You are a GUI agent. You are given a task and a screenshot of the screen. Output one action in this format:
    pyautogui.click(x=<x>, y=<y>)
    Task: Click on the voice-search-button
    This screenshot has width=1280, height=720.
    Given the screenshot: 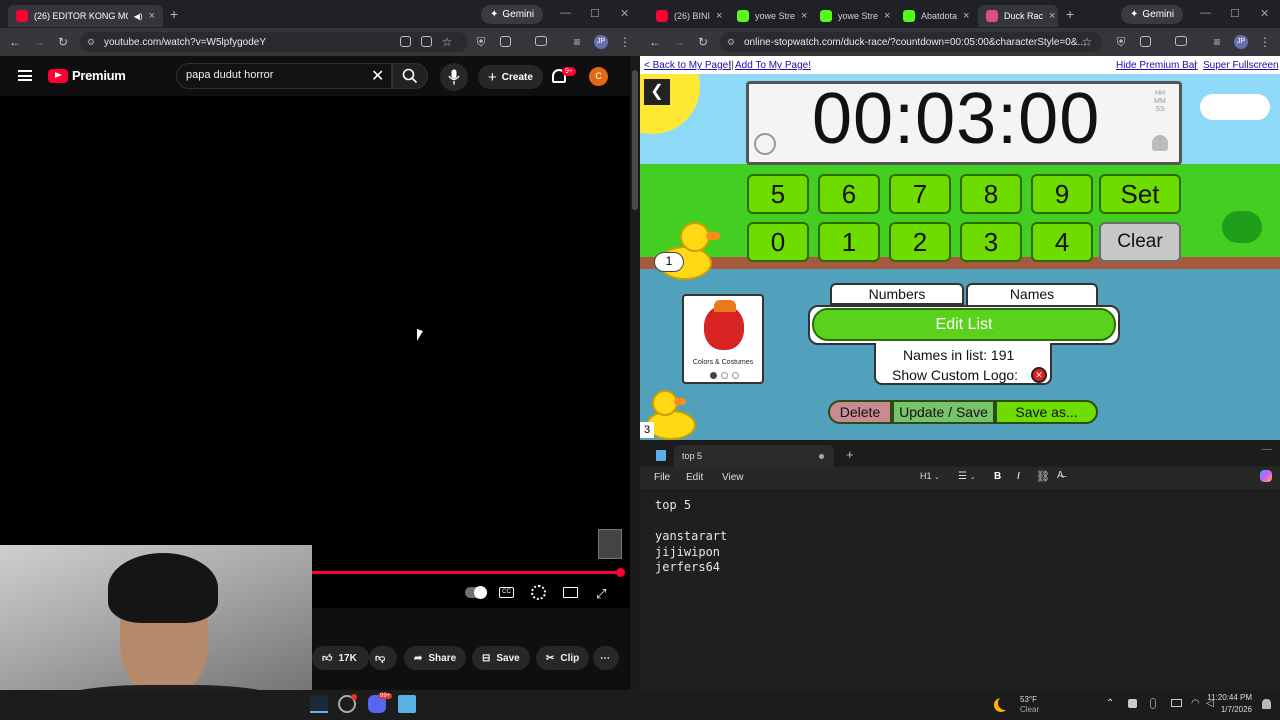 What is the action you would take?
    pyautogui.click(x=454, y=77)
    